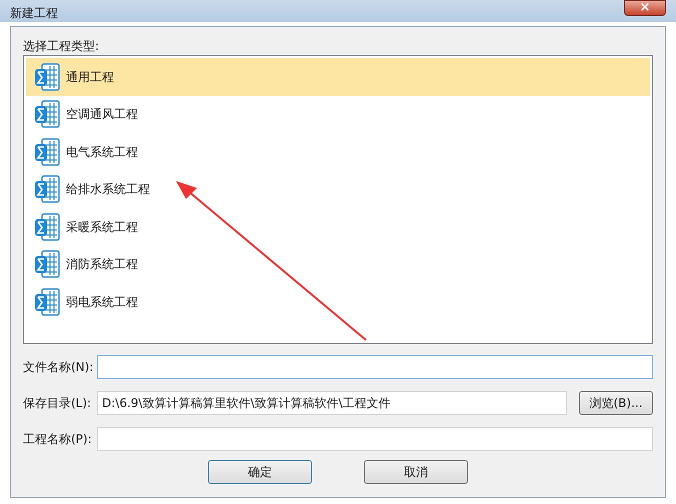 The height and width of the screenshot is (504, 676). What do you see at coordinates (61, 46) in the screenshot?
I see `section-label: 选择工程类型:` at bounding box center [61, 46].